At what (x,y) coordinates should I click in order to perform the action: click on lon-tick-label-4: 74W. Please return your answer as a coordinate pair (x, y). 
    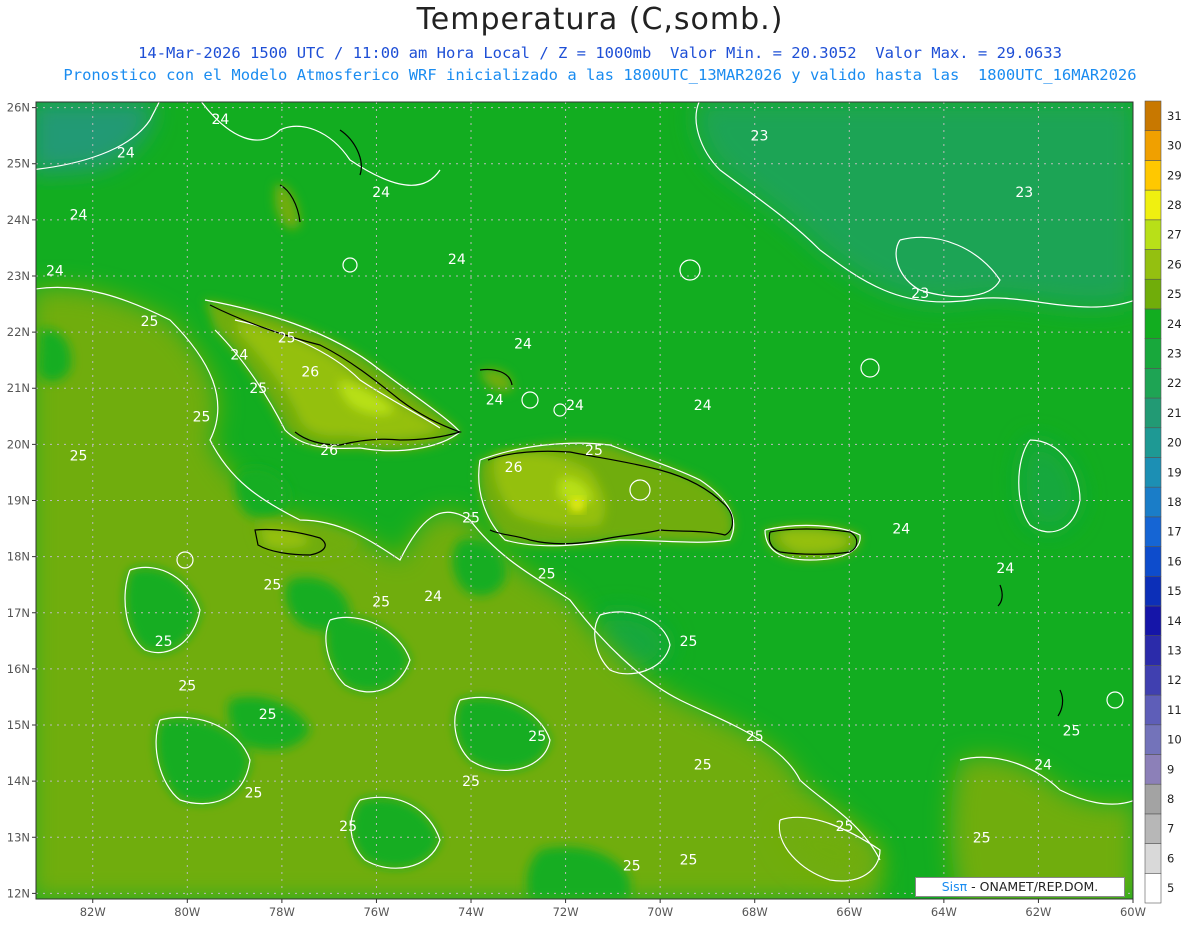
    Looking at the image, I should click on (471, 912).